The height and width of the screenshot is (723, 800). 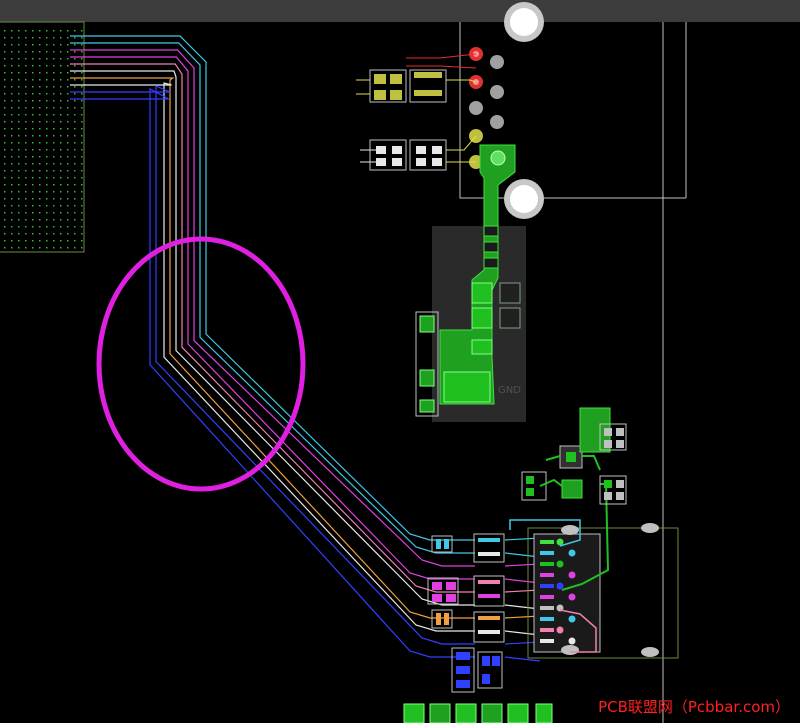 What do you see at coordinates (594, 571) in the screenshot?
I see `usb-connector-area` at bounding box center [594, 571].